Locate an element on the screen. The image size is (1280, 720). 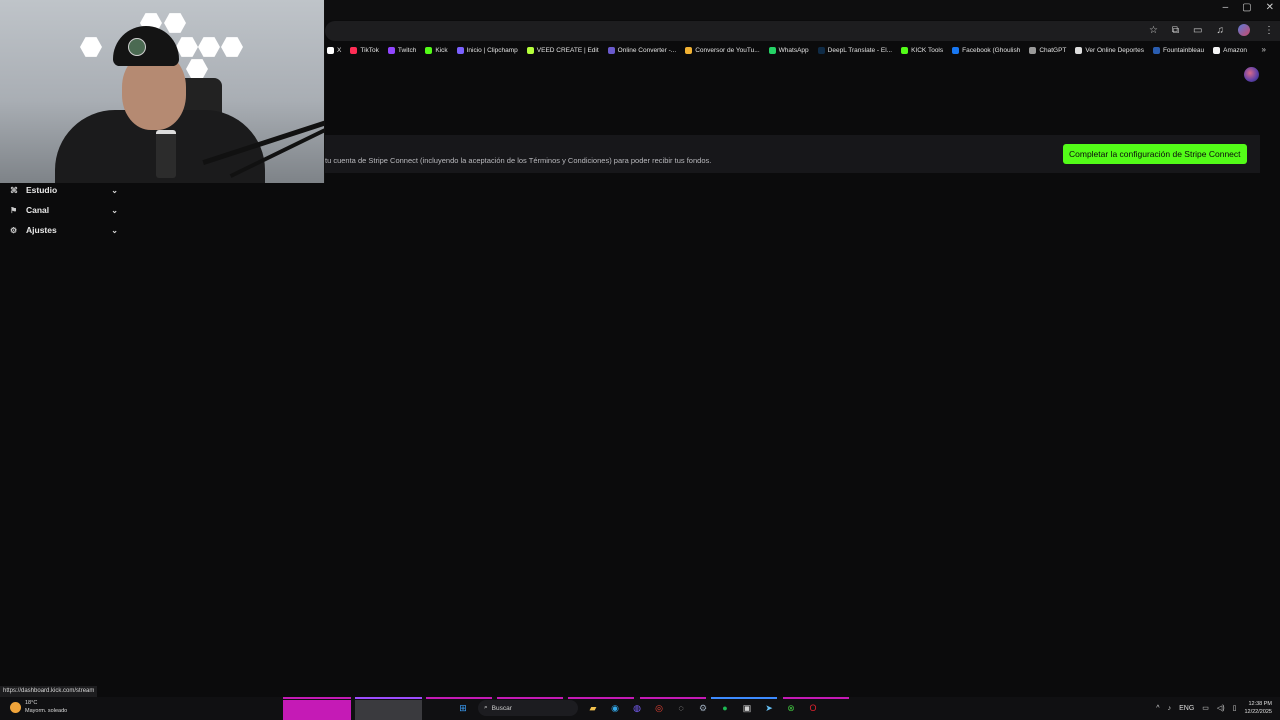
volume-icon: ◁) is located at coordinates (1221, 708).